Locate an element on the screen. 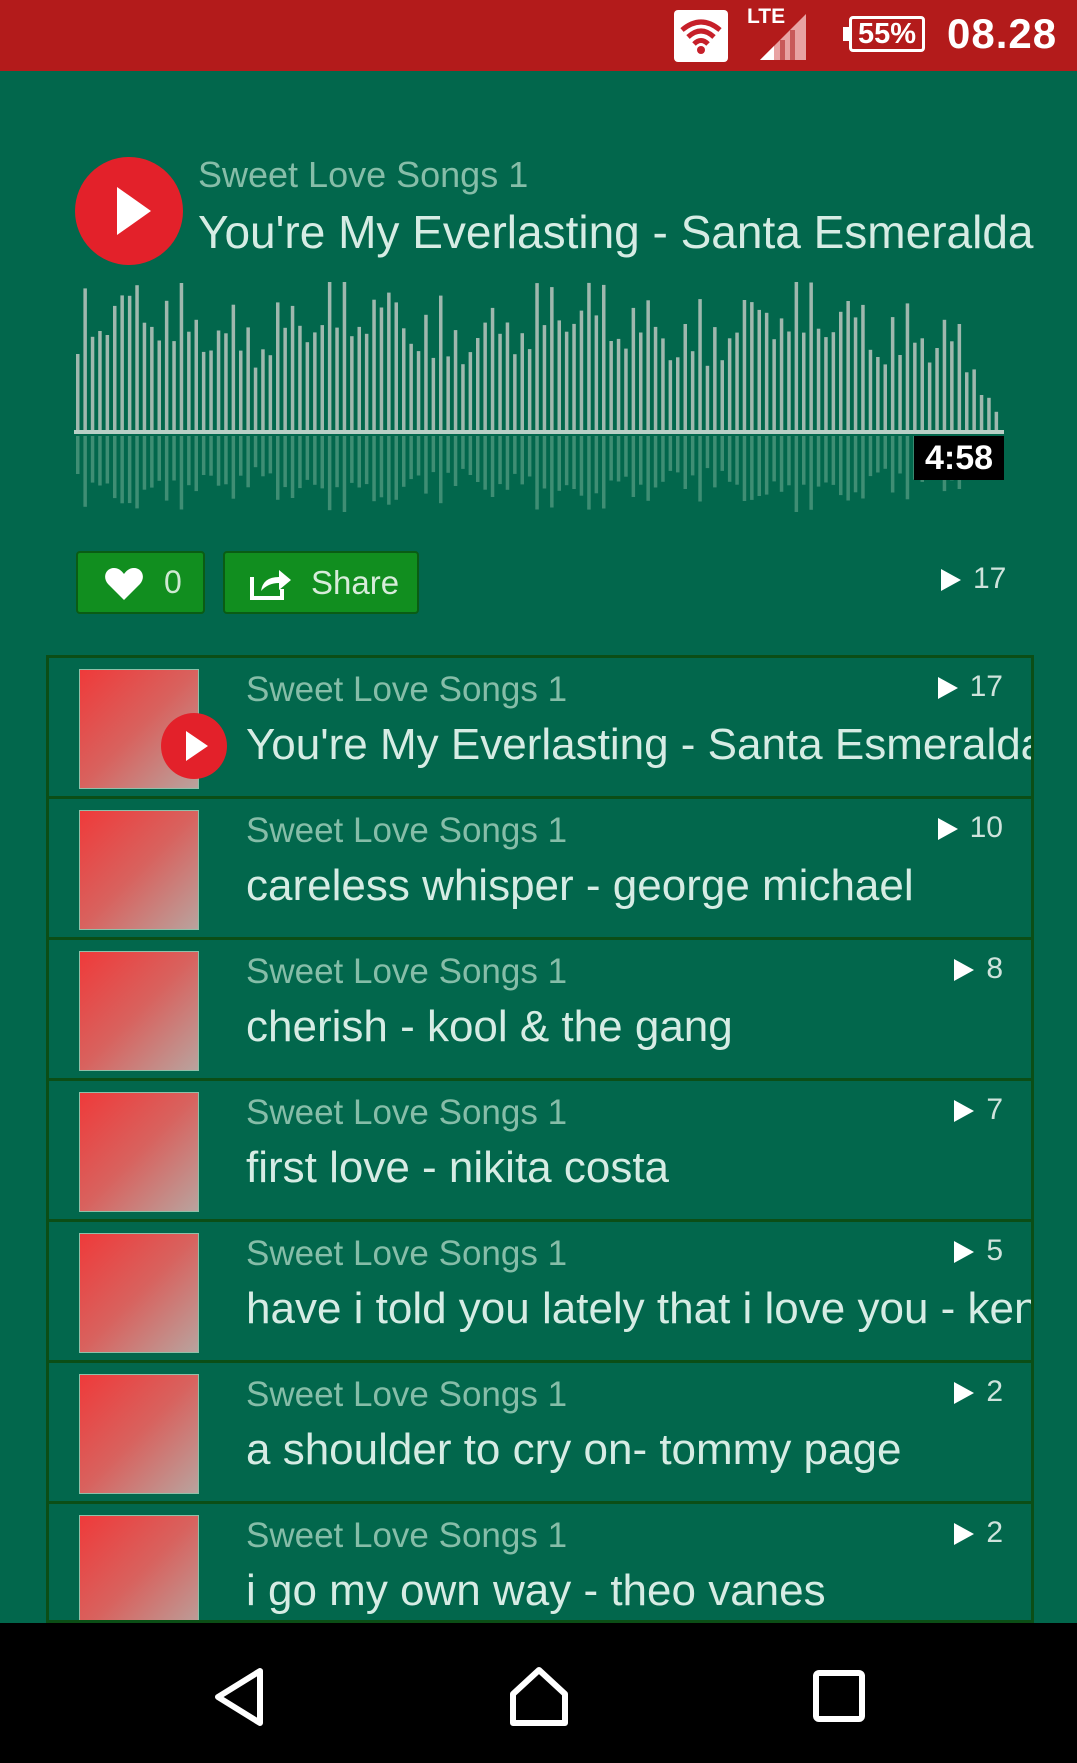  heart-icon is located at coordinates (124, 584).